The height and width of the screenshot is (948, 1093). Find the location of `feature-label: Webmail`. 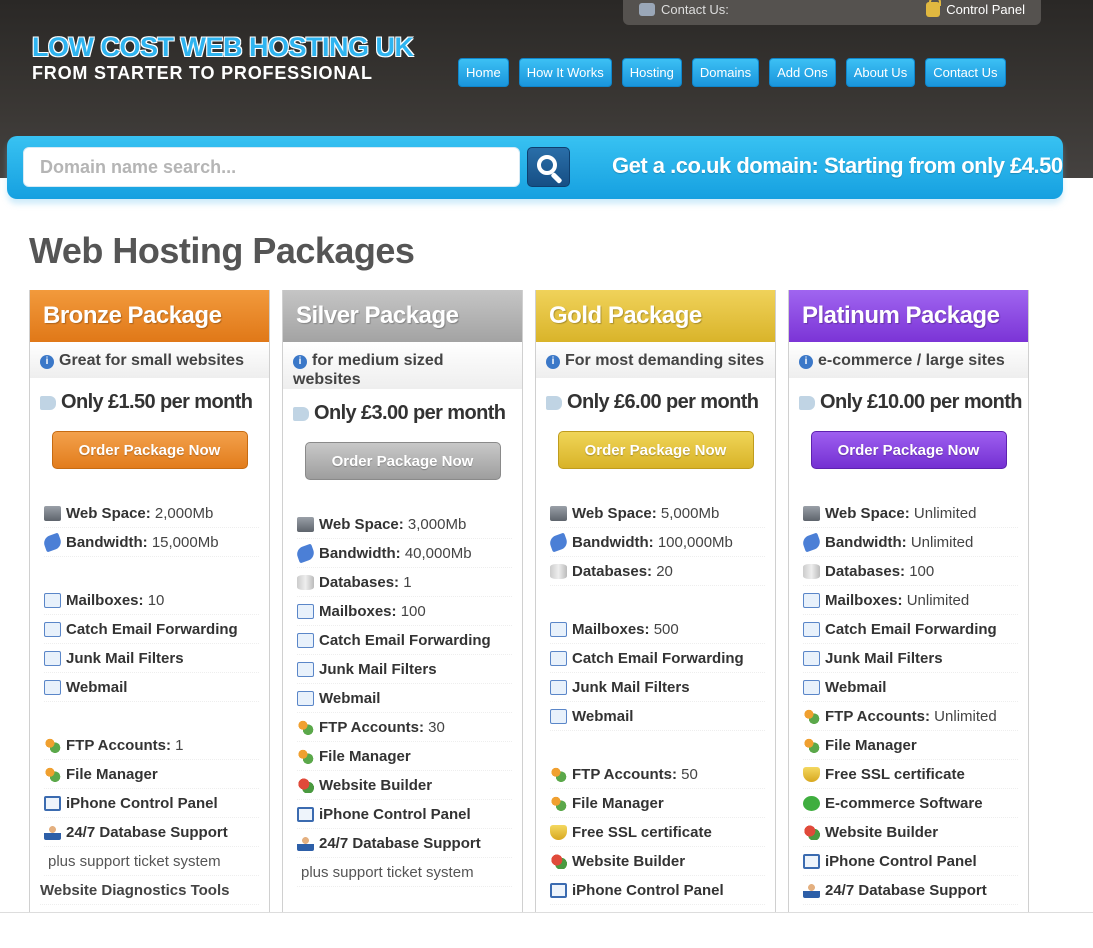

feature-label: Webmail is located at coordinates (97, 687).